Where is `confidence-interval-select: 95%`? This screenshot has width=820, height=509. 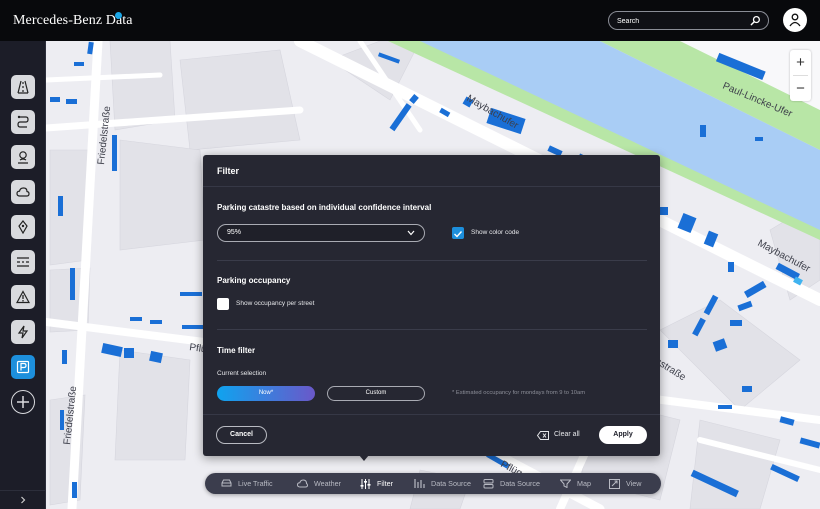 confidence-interval-select: 95% is located at coordinates (321, 233).